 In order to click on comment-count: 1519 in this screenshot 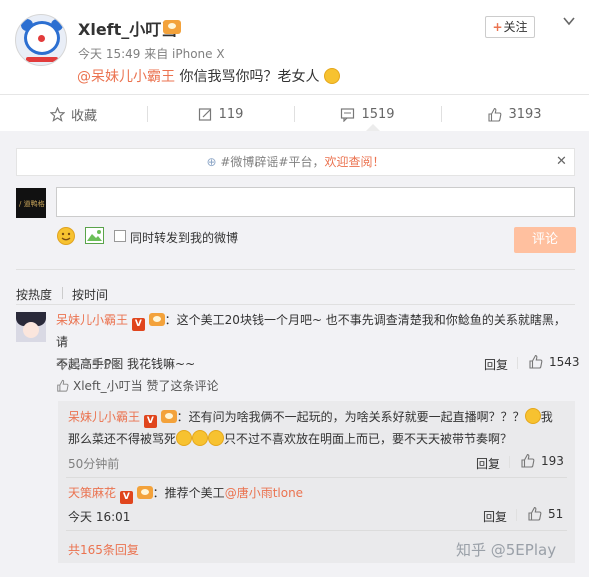, I will do `click(378, 114)`.